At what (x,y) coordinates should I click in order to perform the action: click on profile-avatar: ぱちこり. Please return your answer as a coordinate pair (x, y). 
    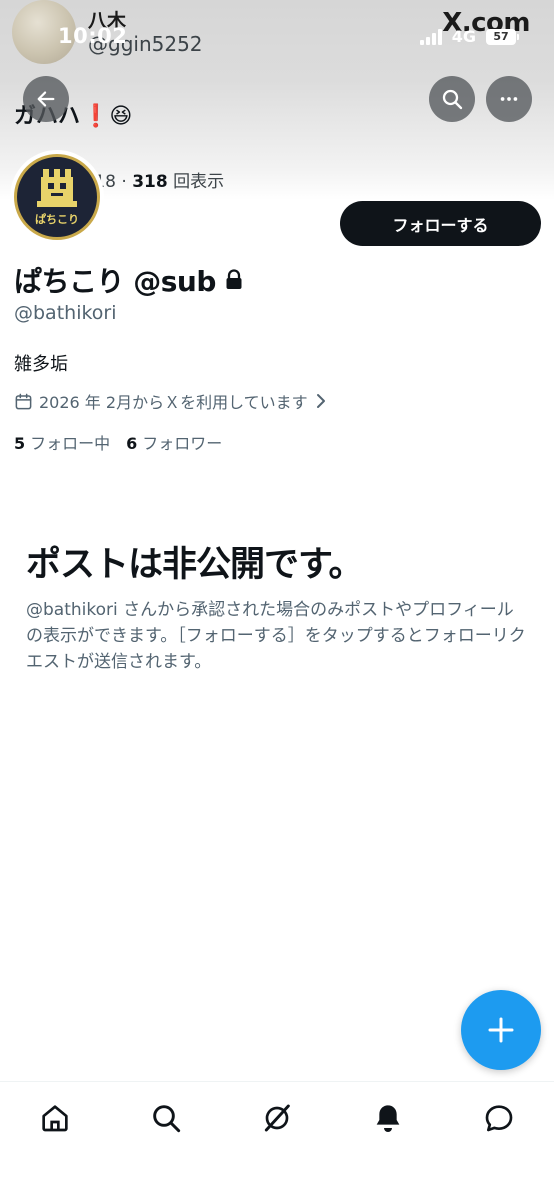
    Looking at the image, I should click on (57, 197).